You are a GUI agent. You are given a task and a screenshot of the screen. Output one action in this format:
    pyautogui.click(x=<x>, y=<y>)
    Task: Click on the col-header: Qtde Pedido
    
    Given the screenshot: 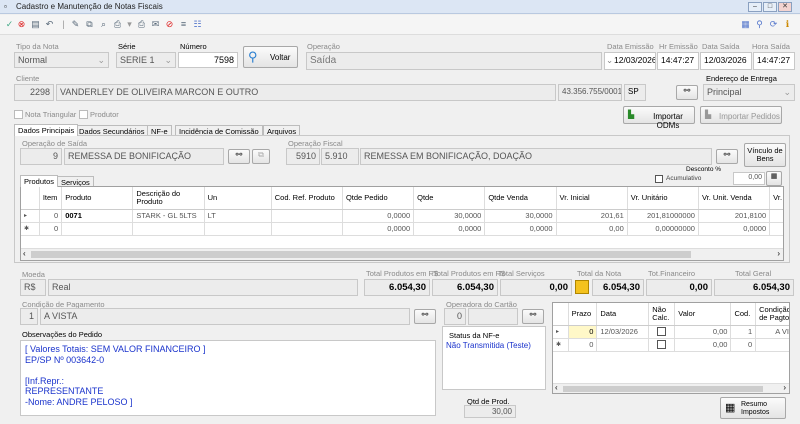 What is the action you would take?
    pyautogui.click(x=378, y=198)
    